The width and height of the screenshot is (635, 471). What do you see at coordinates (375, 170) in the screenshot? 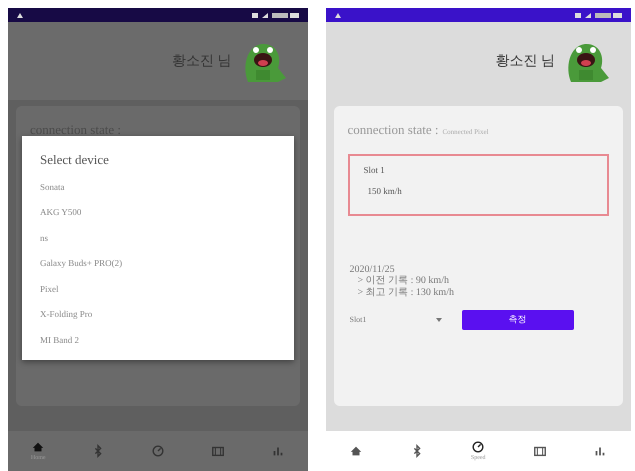
I see `slot-name: Slot 1` at bounding box center [375, 170].